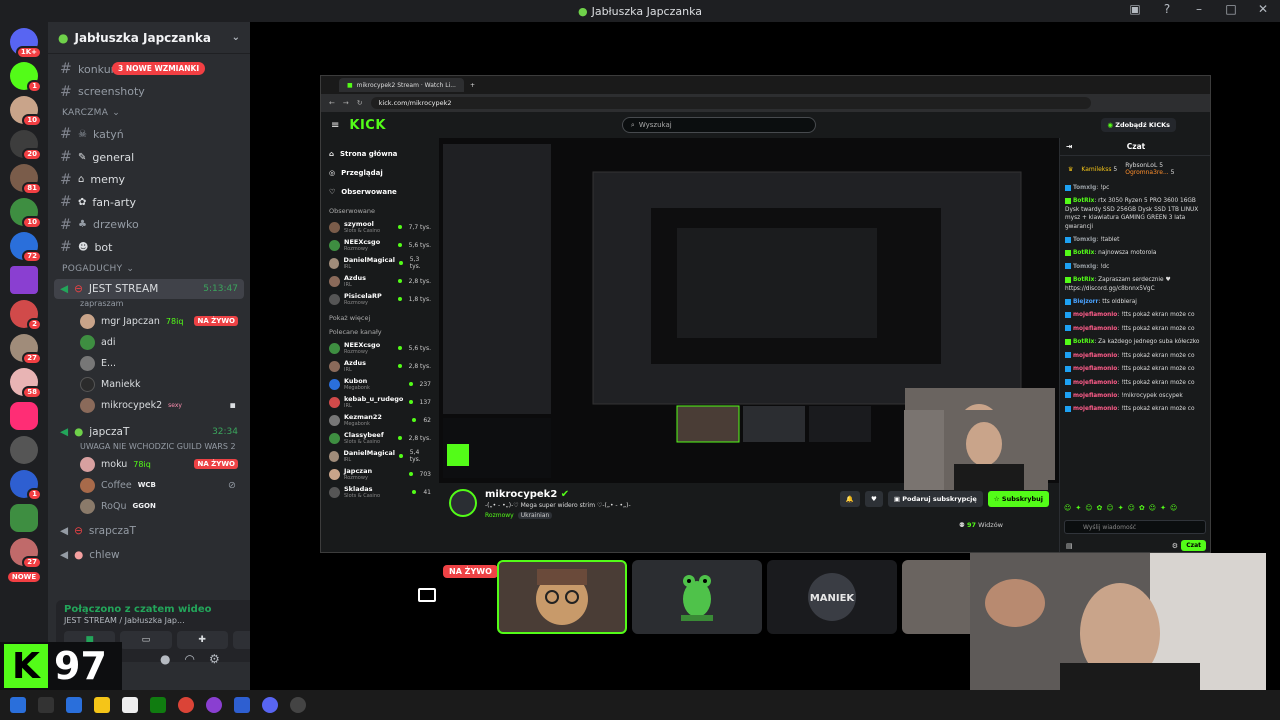  What do you see at coordinates (360, 103) in the screenshot?
I see `reload-icon: ↻` at bounding box center [360, 103].